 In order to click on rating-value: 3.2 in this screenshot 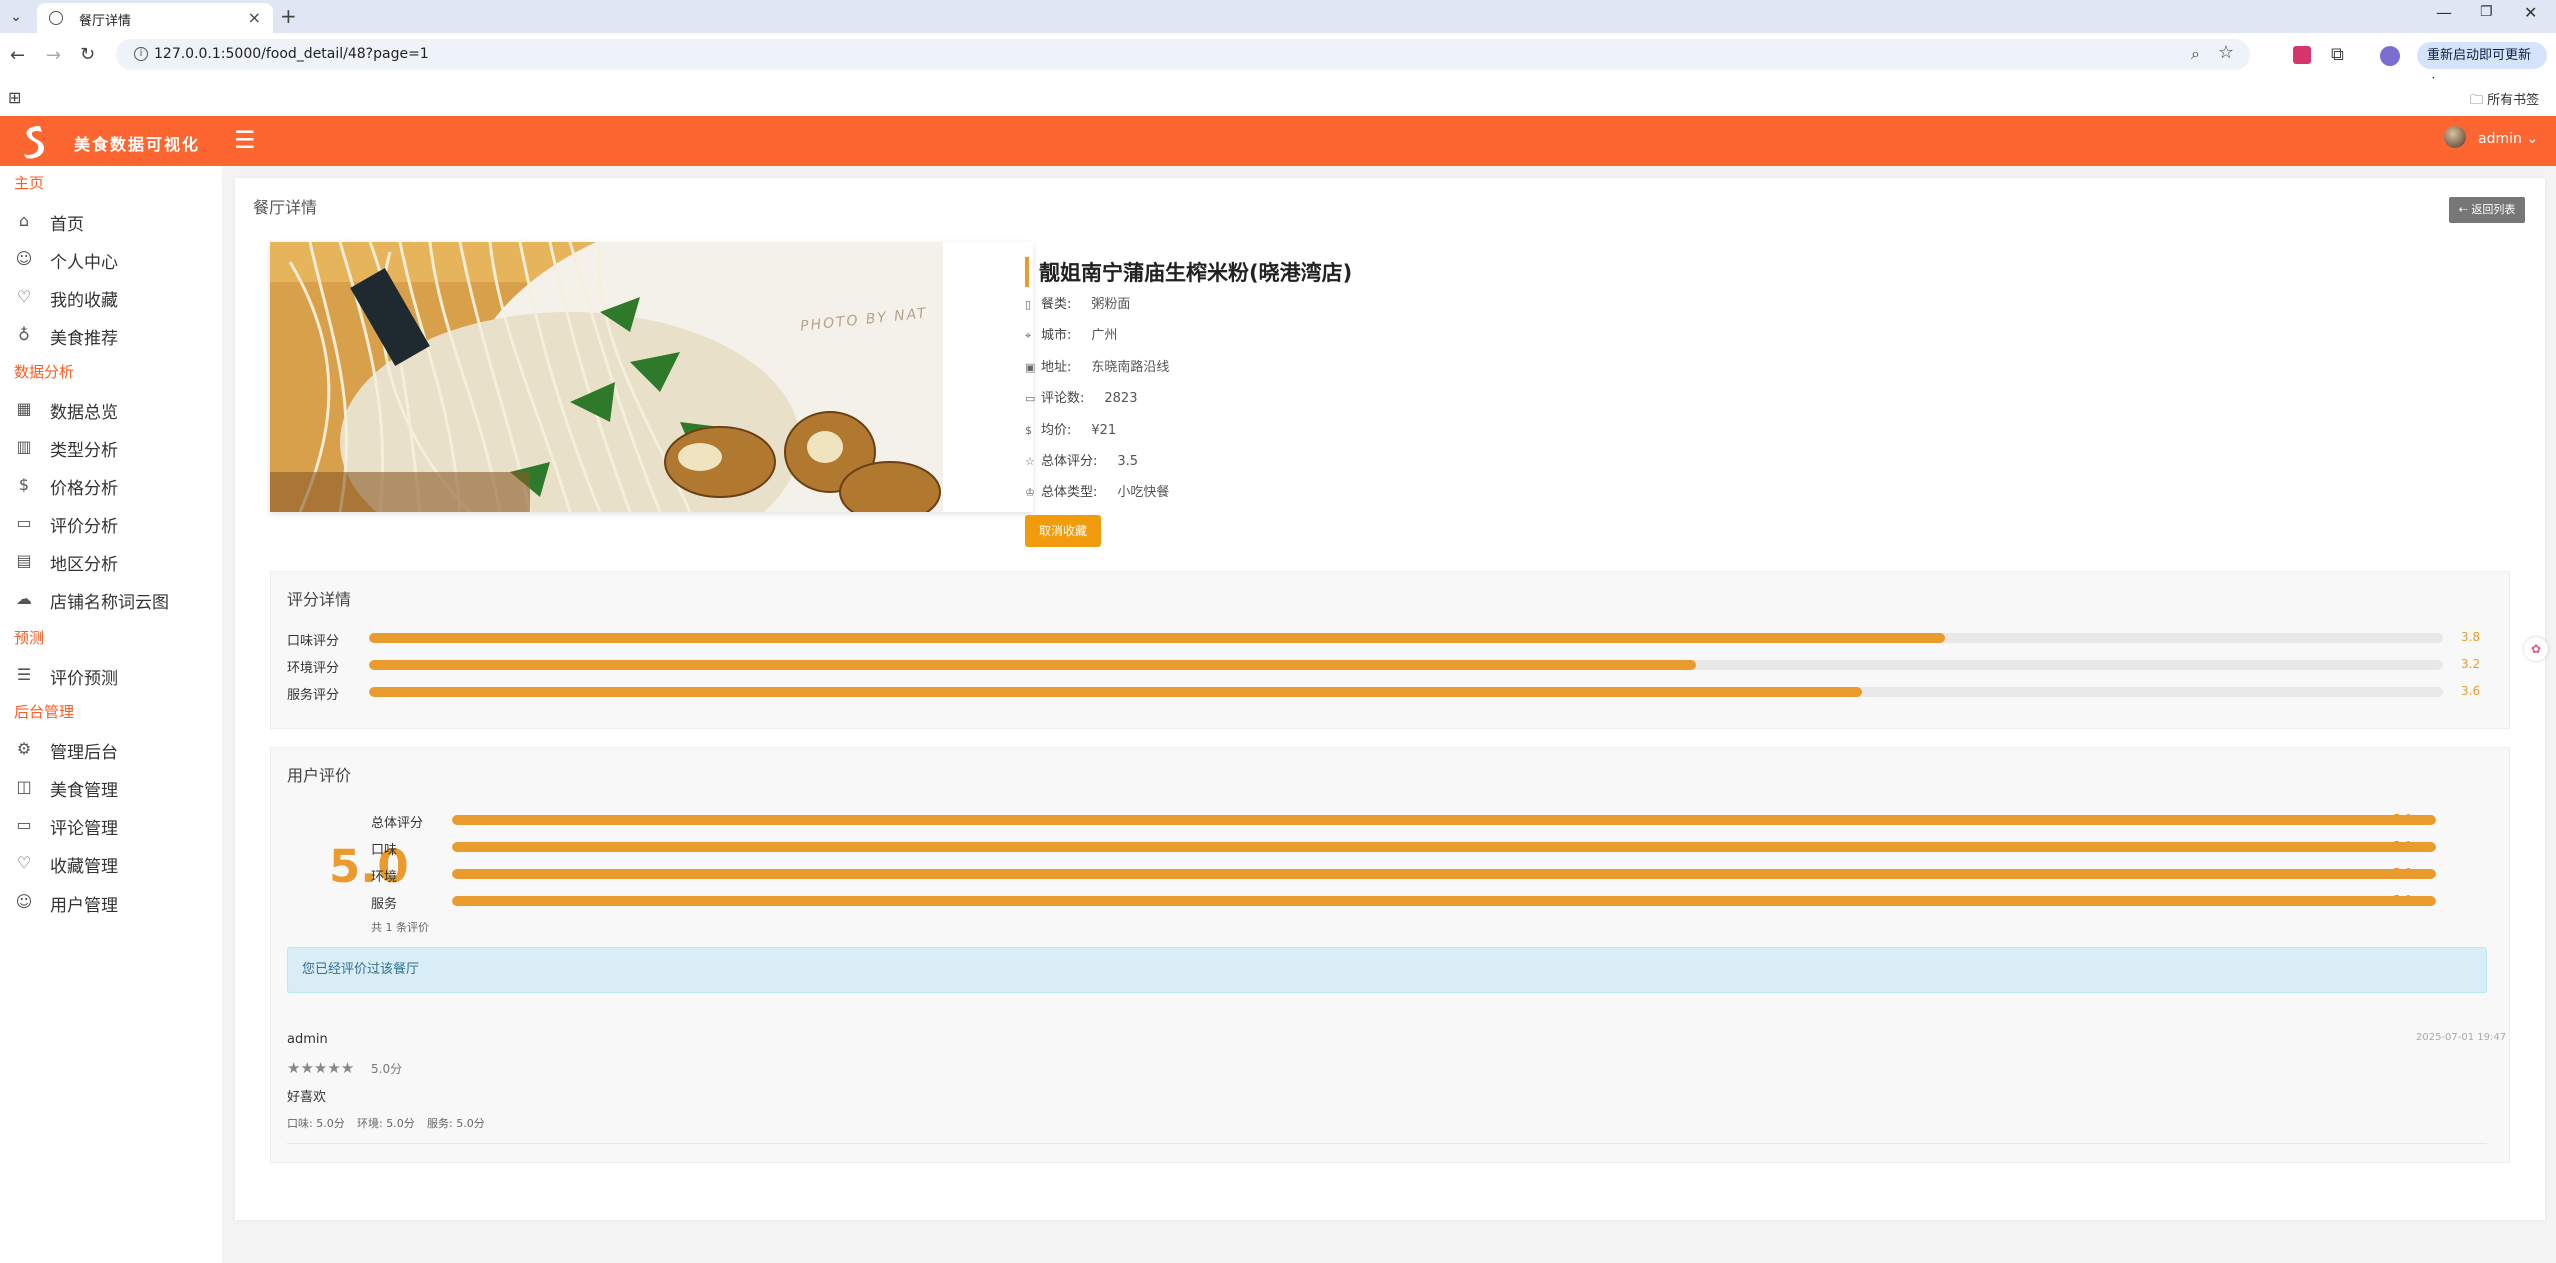, I will do `click(2471, 664)`.